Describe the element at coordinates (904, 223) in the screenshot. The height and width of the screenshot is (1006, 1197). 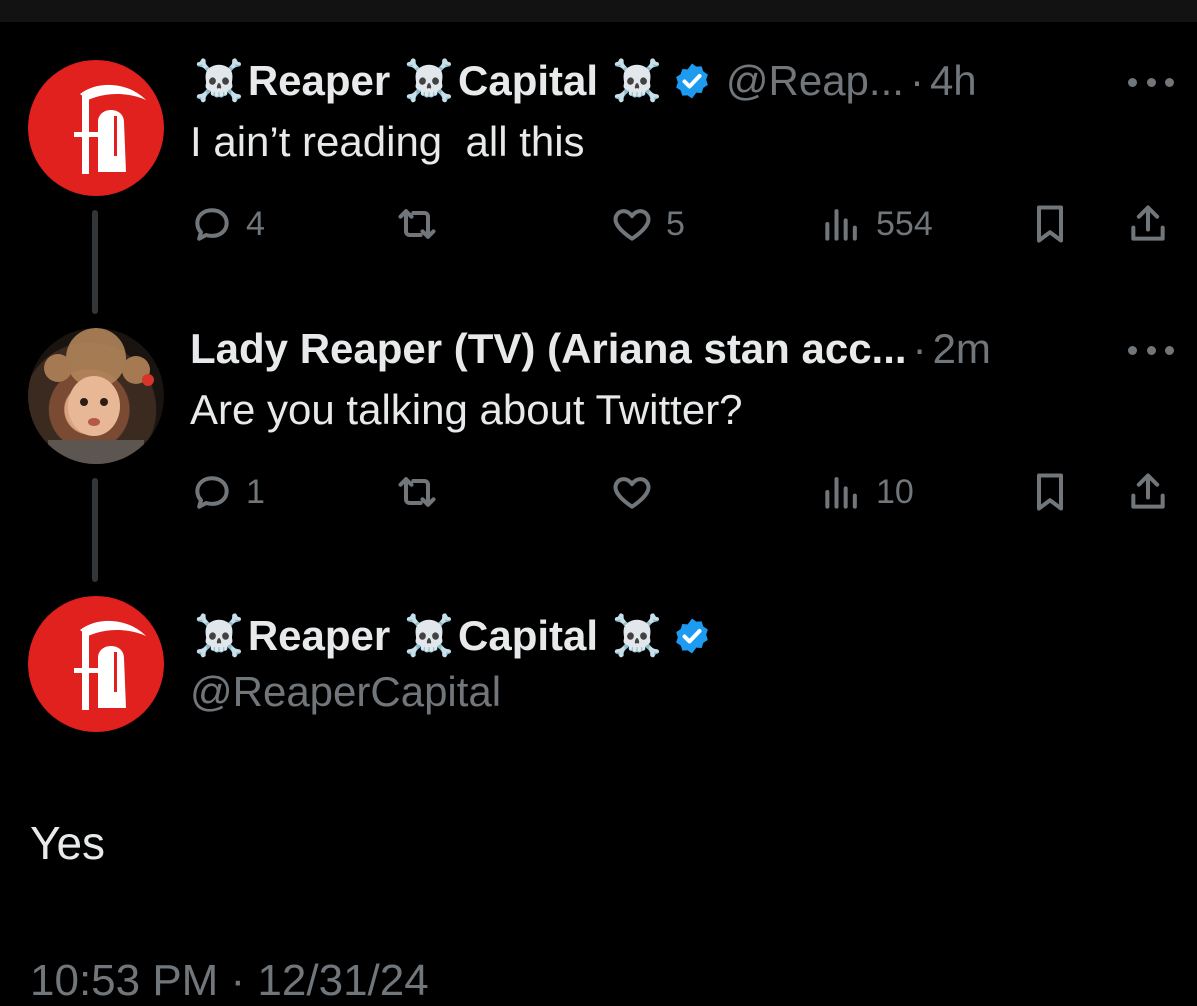
I see `views-count: 554` at that location.